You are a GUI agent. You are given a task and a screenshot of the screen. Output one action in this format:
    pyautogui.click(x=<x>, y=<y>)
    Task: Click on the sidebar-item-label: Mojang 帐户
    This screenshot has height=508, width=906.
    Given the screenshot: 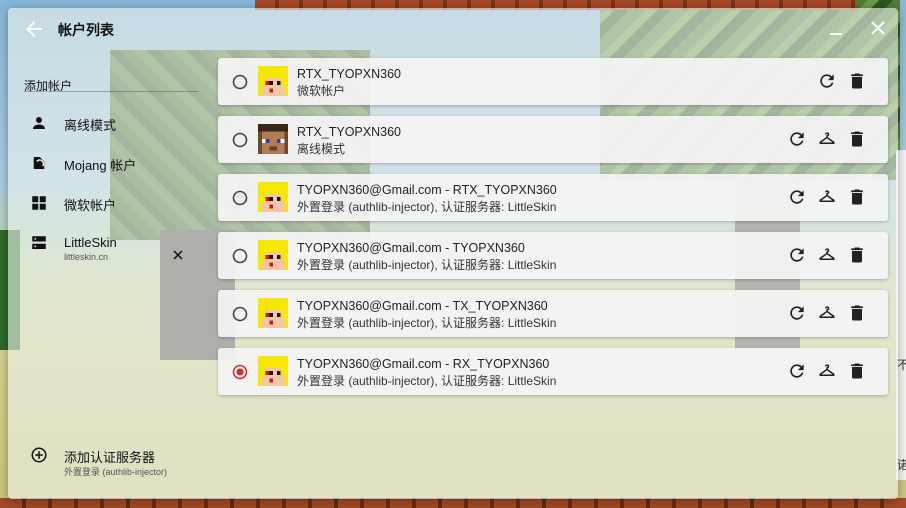 What is the action you would take?
    pyautogui.click(x=100, y=165)
    